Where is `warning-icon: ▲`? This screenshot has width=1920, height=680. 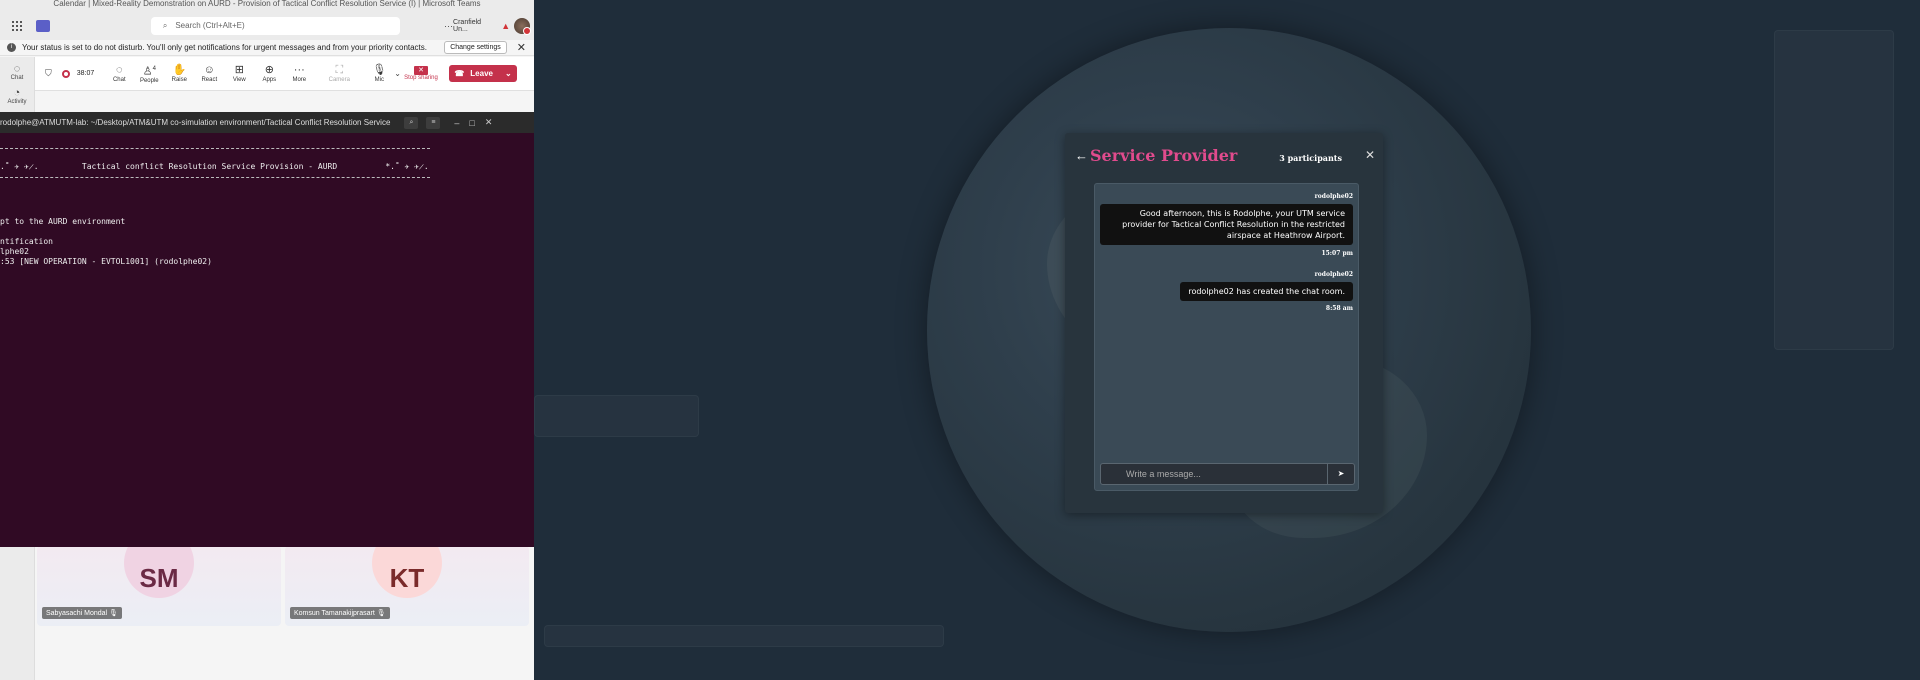 warning-icon: ▲ is located at coordinates (505, 26).